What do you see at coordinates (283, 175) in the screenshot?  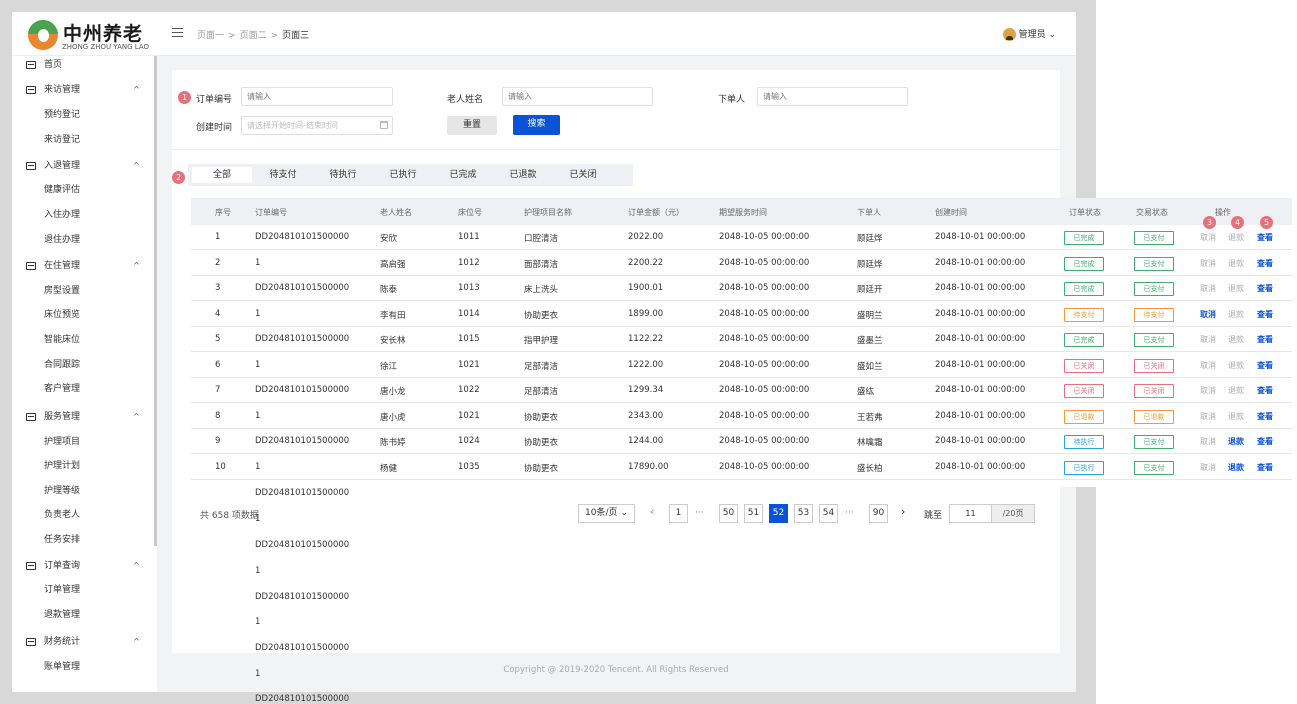 I see `tab-1: 待支付` at bounding box center [283, 175].